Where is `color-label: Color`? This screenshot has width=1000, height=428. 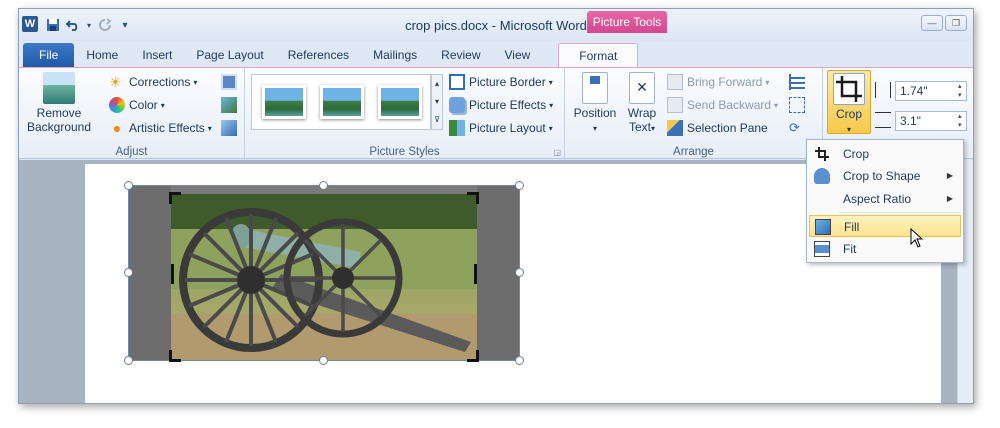
color-label: Color is located at coordinates (143, 105).